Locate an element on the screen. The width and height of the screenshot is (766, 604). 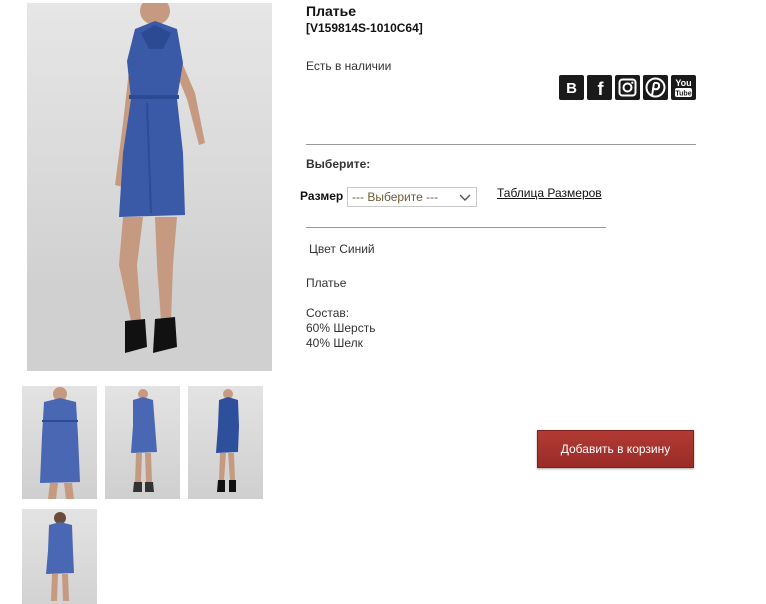
vk-icon: В is located at coordinates (571, 87).